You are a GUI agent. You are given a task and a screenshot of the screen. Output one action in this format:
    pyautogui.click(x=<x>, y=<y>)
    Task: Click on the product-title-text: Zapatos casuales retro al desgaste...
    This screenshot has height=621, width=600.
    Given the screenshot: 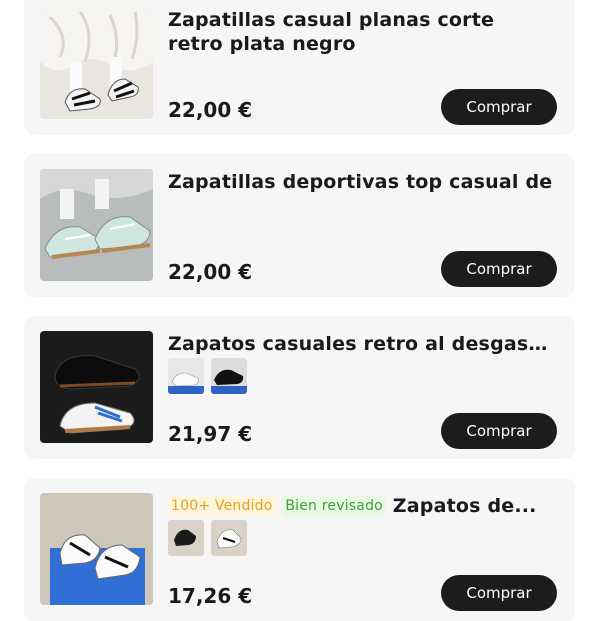 What is the action you would take?
    pyautogui.click(x=361, y=344)
    